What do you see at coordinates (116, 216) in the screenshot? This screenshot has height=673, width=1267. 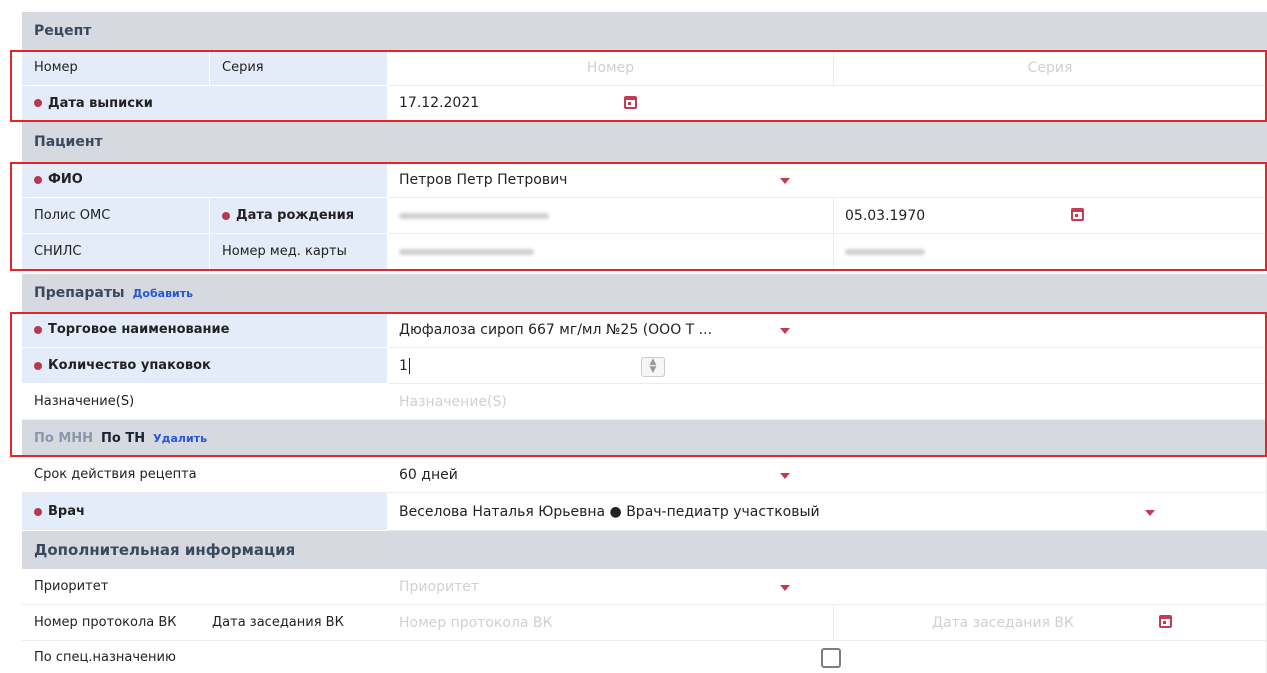 I see `oms-label: Полис ОМС` at bounding box center [116, 216].